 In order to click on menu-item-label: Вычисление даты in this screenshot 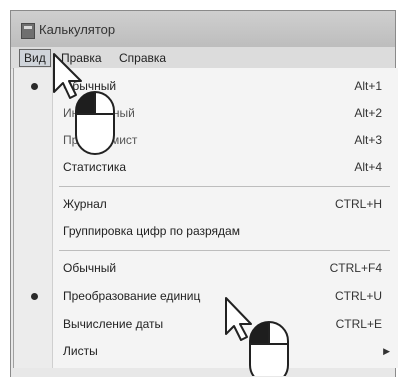, I will do `click(113, 324)`.